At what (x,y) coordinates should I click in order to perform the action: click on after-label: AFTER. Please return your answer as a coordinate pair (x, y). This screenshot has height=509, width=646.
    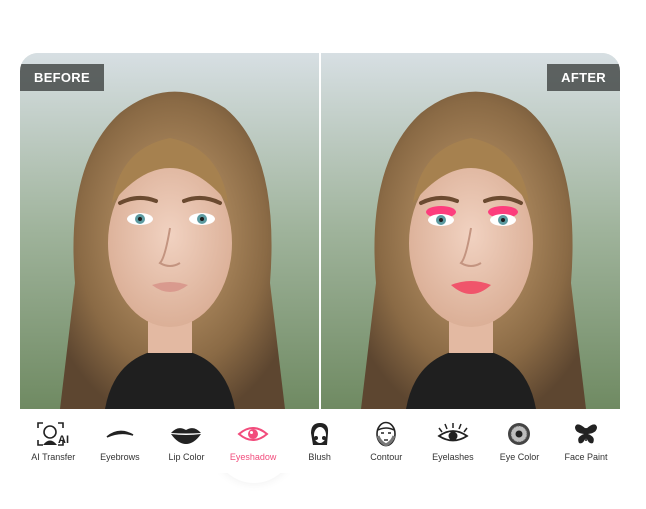
    Looking at the image, I should click on (583, 77).